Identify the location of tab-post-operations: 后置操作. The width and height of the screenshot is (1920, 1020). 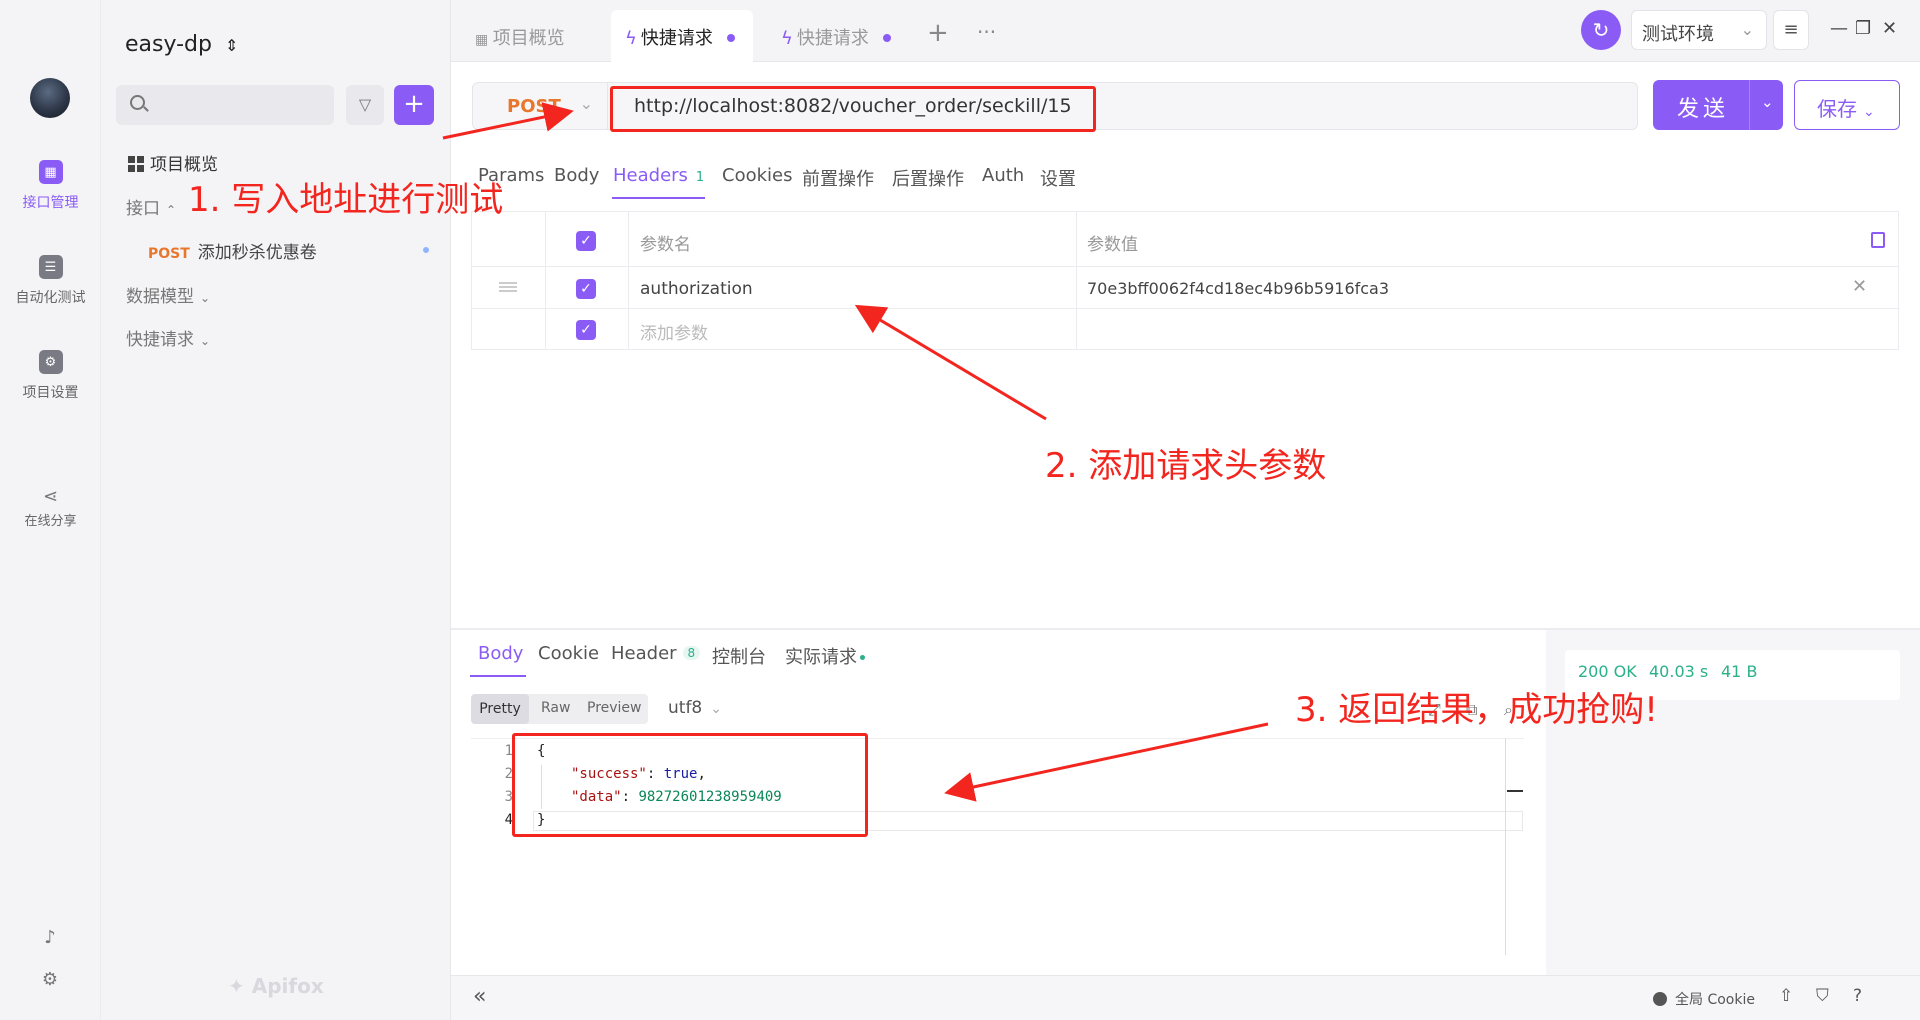
(928, 178).